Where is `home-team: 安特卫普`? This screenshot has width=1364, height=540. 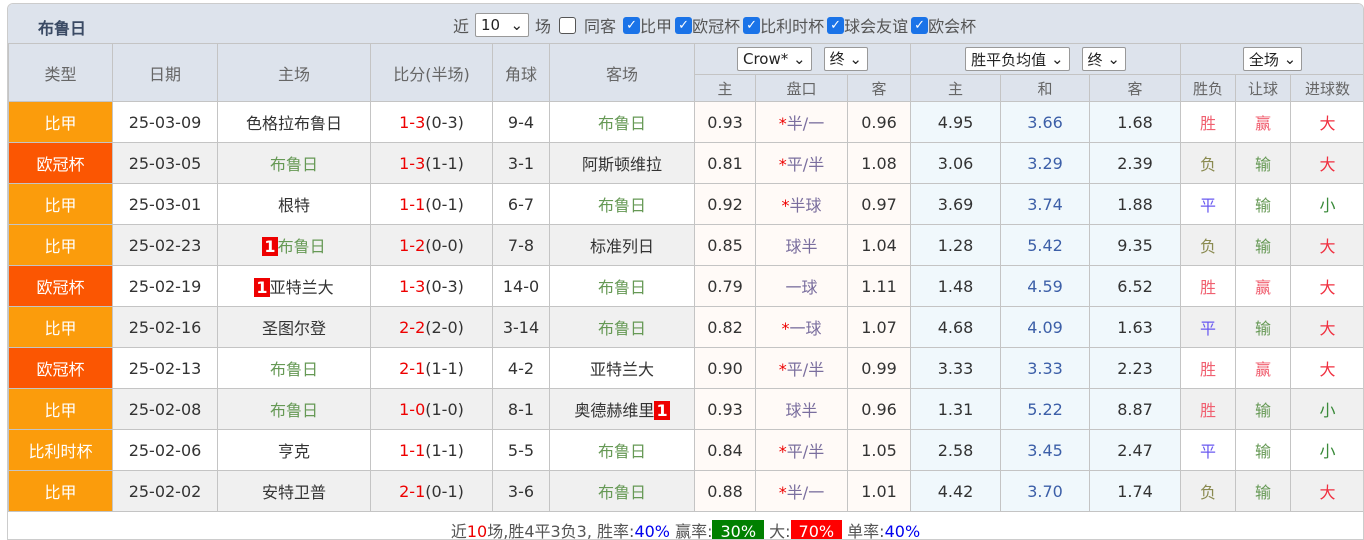 home-team: 安特卫普 is located at coordinates (294, 491).